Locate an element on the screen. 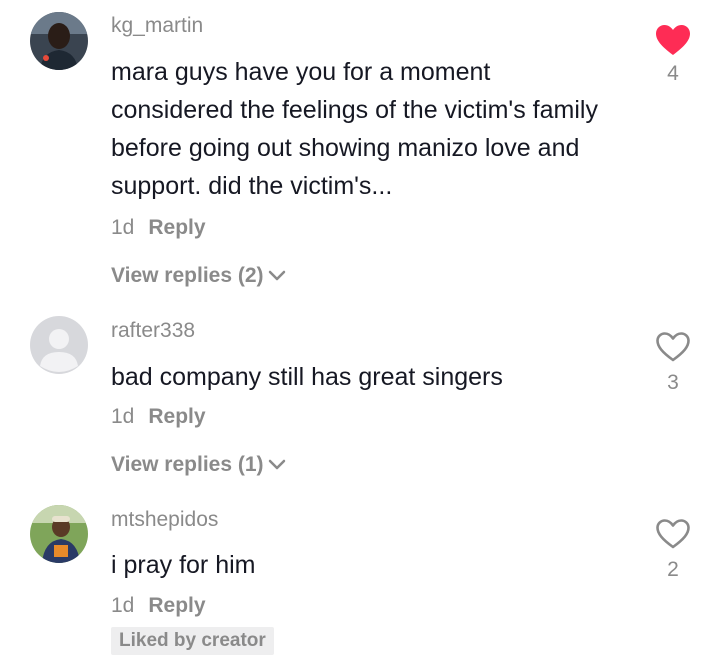 Image resolution: width=720 pixels, height=657 pixels. like-button: 4 is located at coordinates (673, 55).